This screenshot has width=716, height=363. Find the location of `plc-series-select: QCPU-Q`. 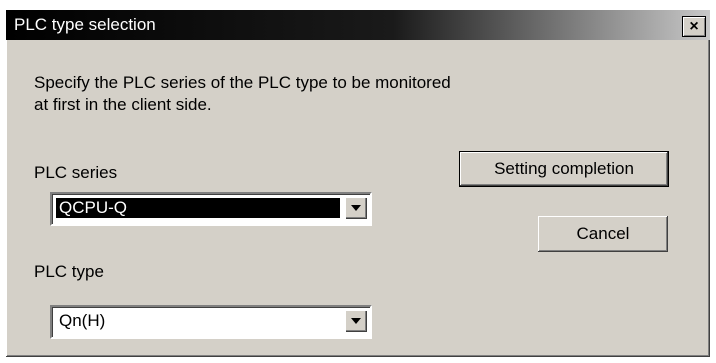

plc-series-select: QCPU-Q is located at coordinates (211, 209).